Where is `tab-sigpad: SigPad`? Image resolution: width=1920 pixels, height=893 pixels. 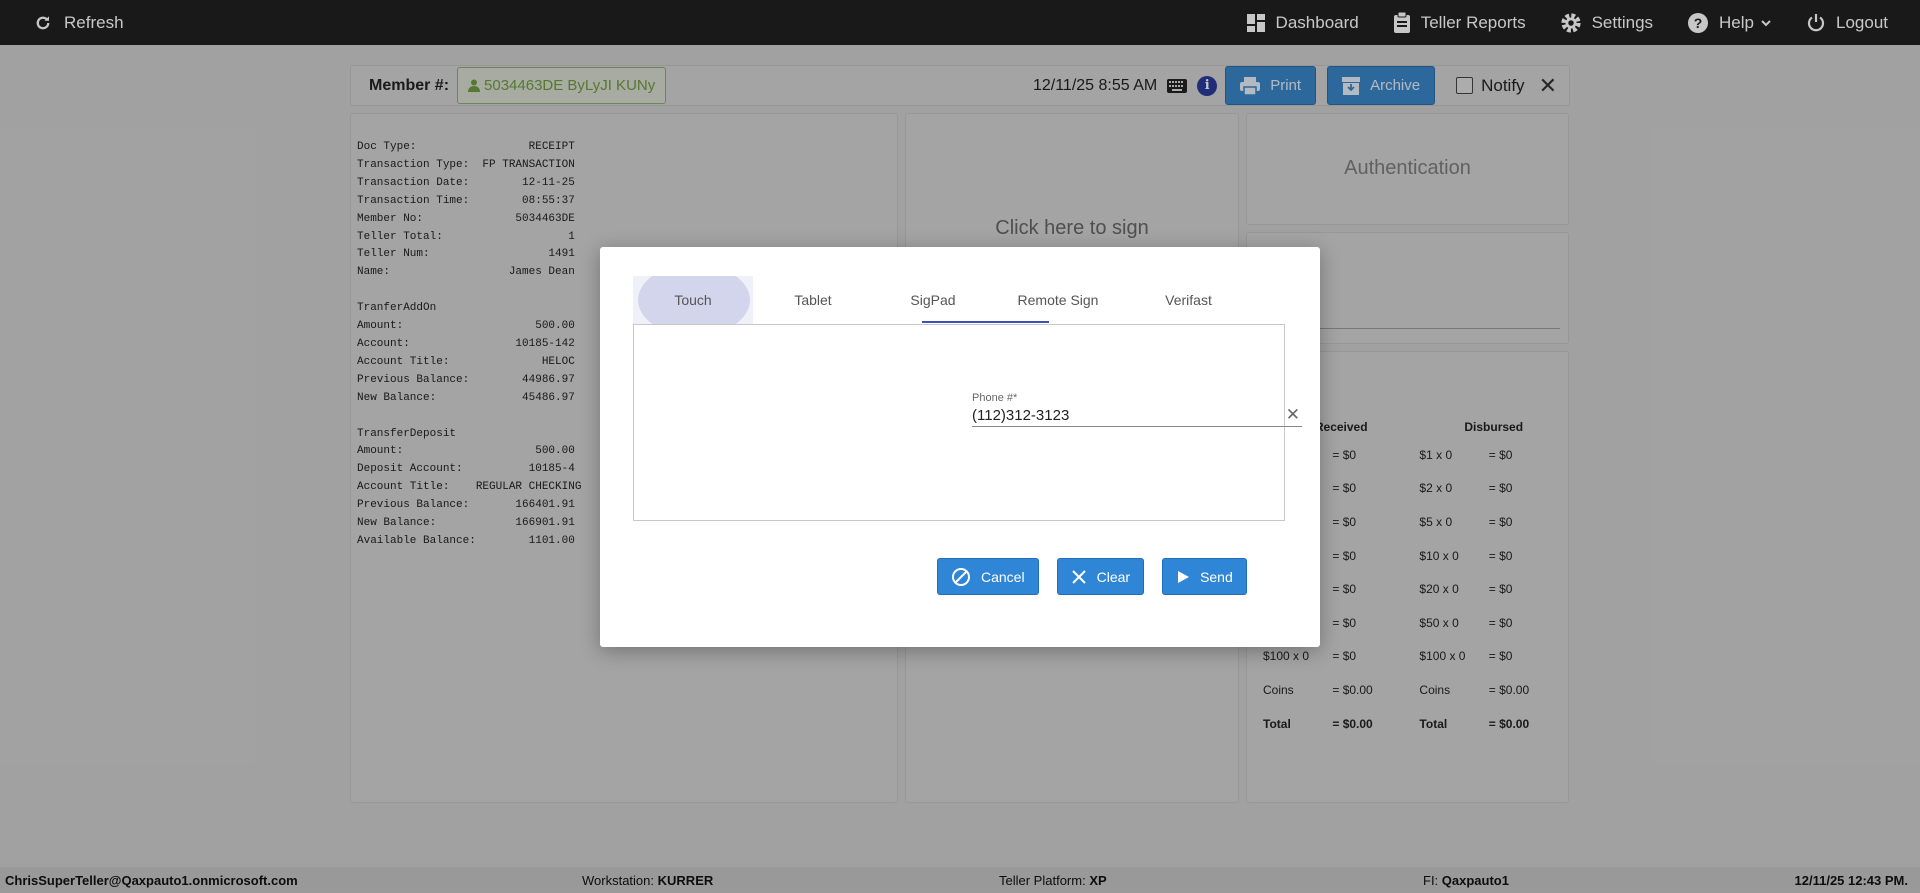 tab-sigpad: SigPad is located at coordinates (933, 300).